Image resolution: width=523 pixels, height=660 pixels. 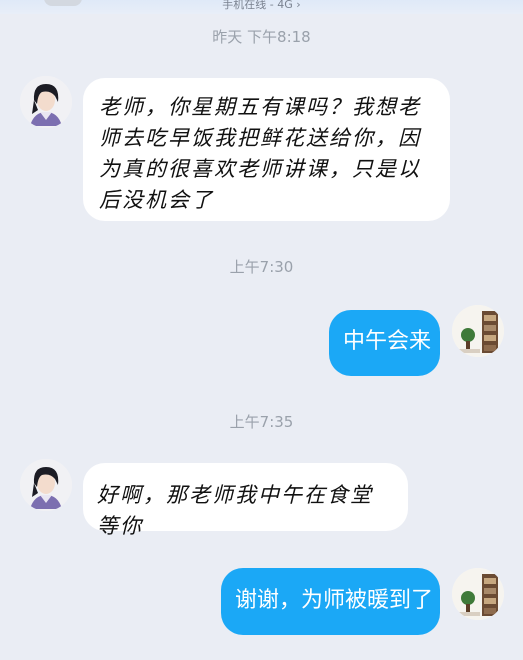 What do you see at coordinates (261, 267) in the screenshot?
I see `timestamp: 上午7:30` at bounding box center [261, 267].